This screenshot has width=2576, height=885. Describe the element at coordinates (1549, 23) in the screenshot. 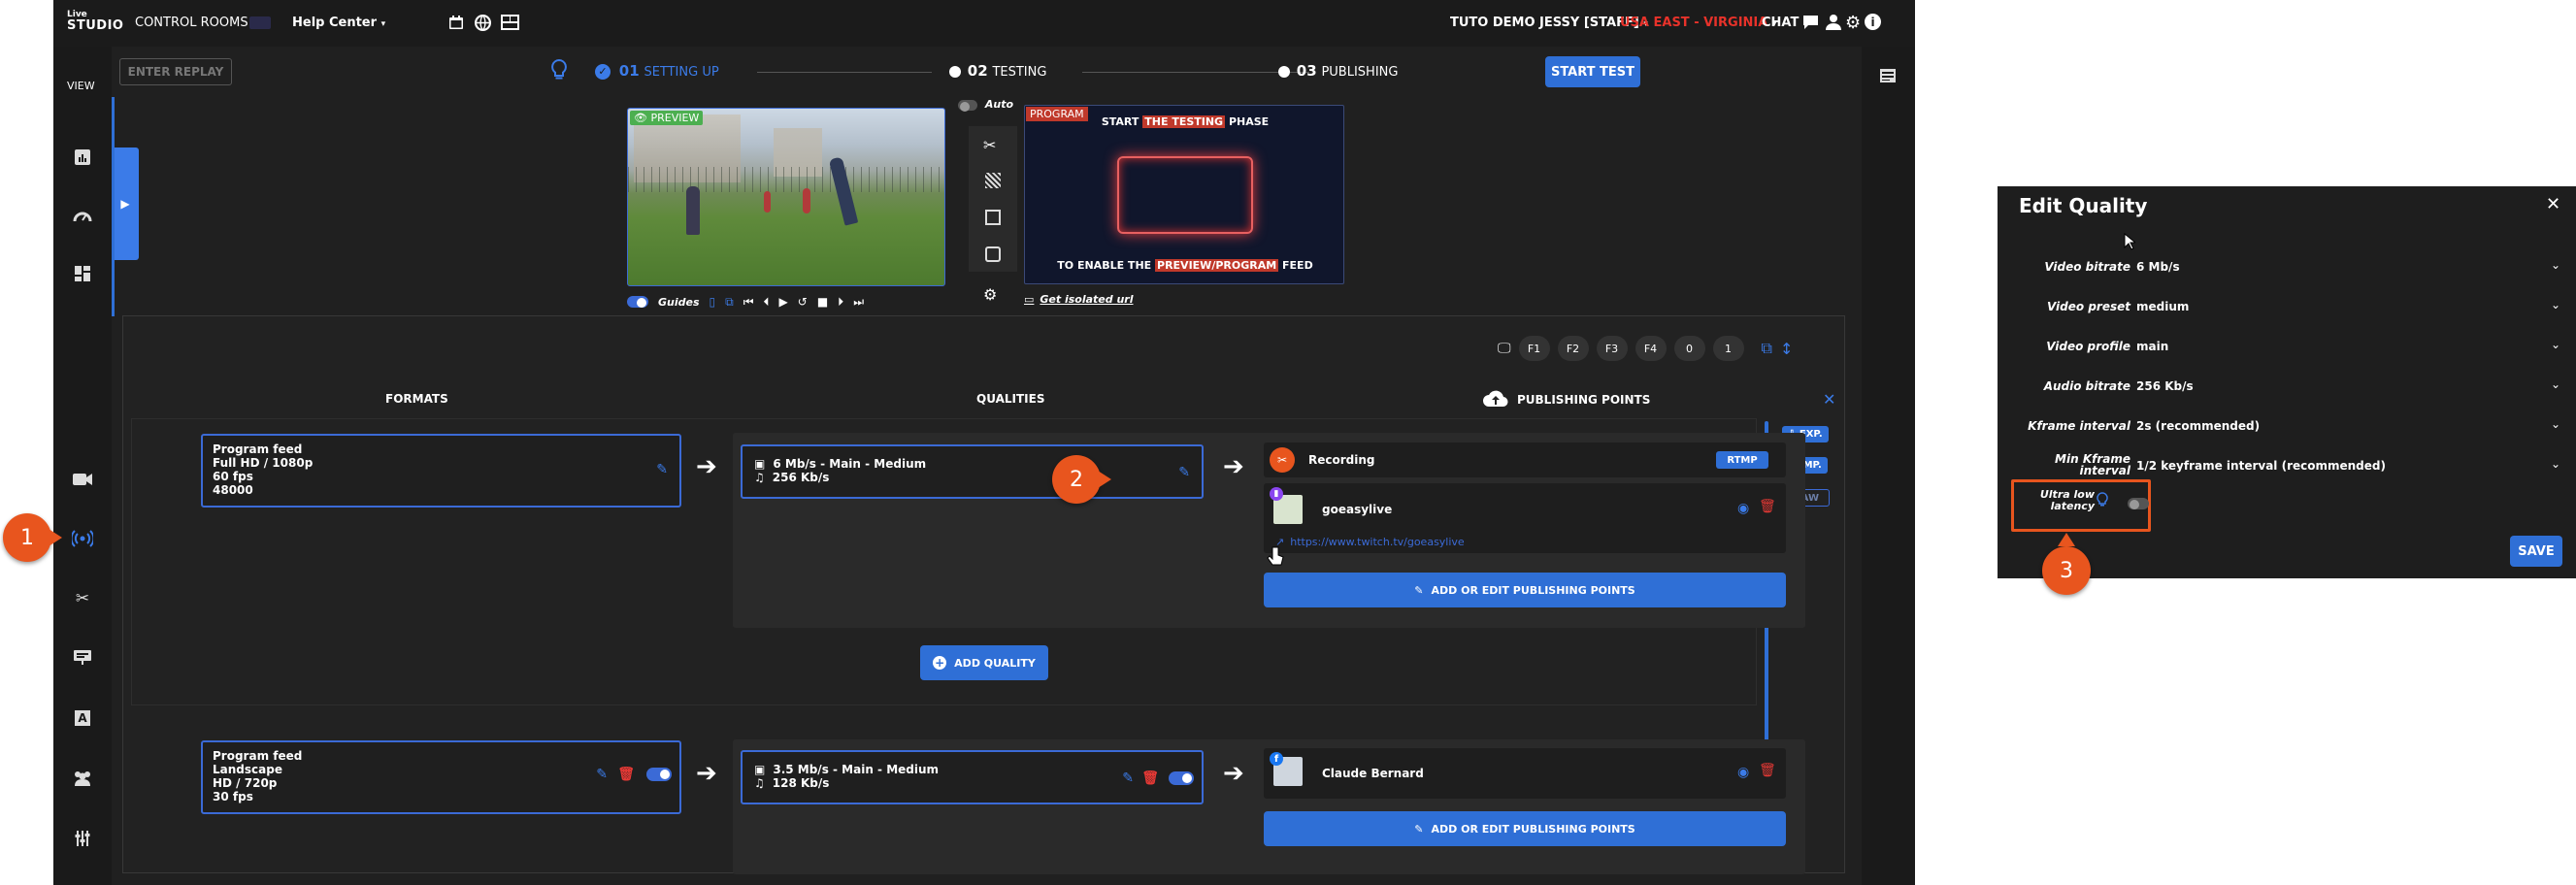

I see `user-menu: TUTO DEMO JESSY [STAFF] ▾` at that location.